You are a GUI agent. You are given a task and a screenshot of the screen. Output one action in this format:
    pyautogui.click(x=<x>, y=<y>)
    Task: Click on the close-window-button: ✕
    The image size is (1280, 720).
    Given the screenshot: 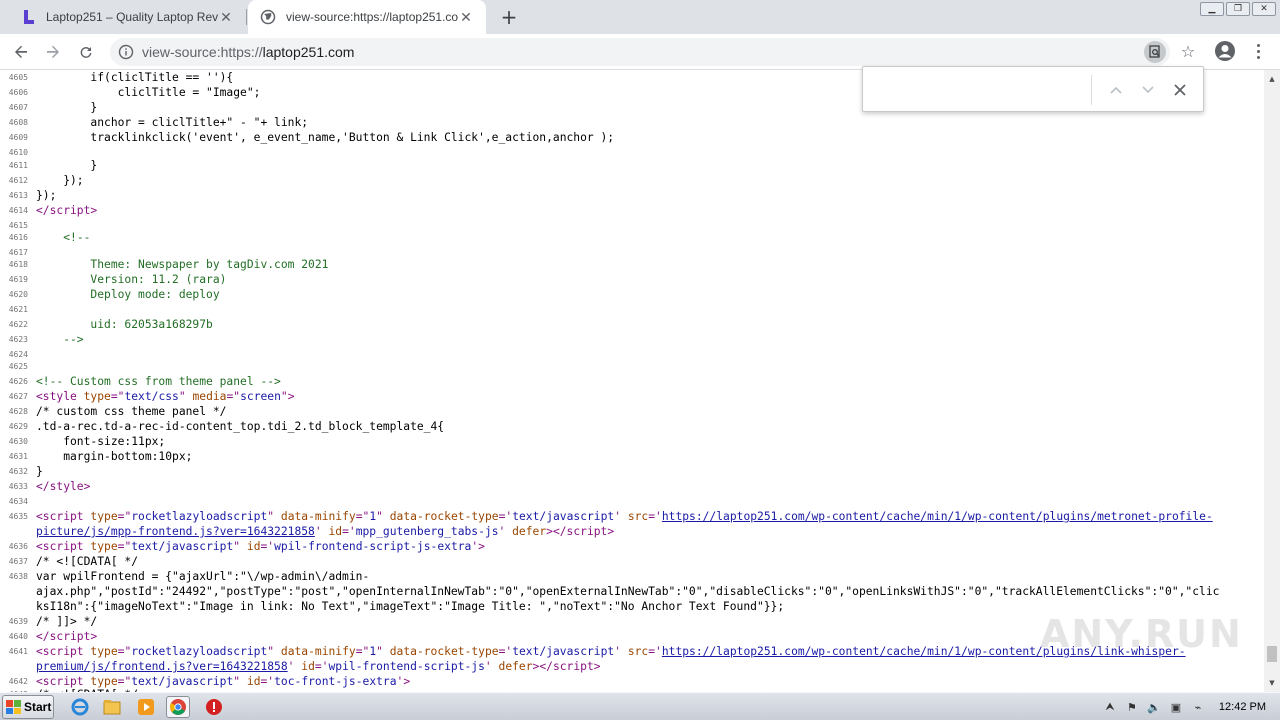 What is the action you would take?
    pyautogui.click(x=1264, y=9)
    